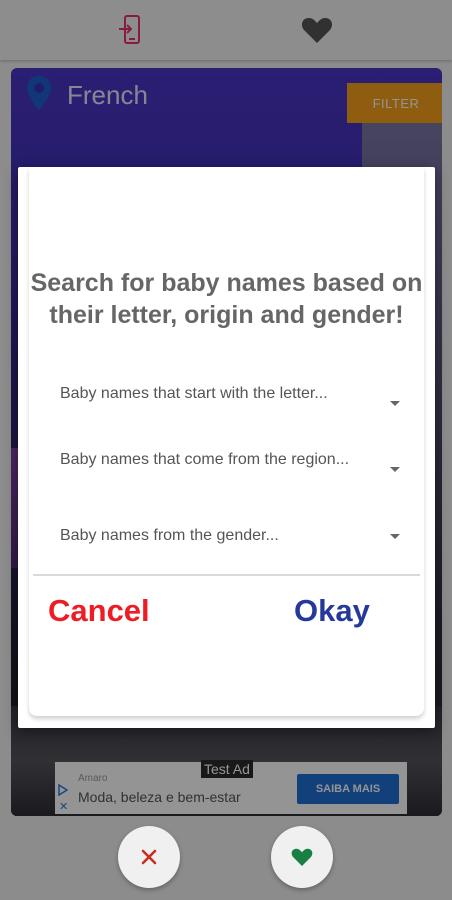 This screenshot has height=900, width=452. What do you see at coordinates (332, 611) in the screenshot?
I see `okay-button: Okay` at bounding box center [332, 611].